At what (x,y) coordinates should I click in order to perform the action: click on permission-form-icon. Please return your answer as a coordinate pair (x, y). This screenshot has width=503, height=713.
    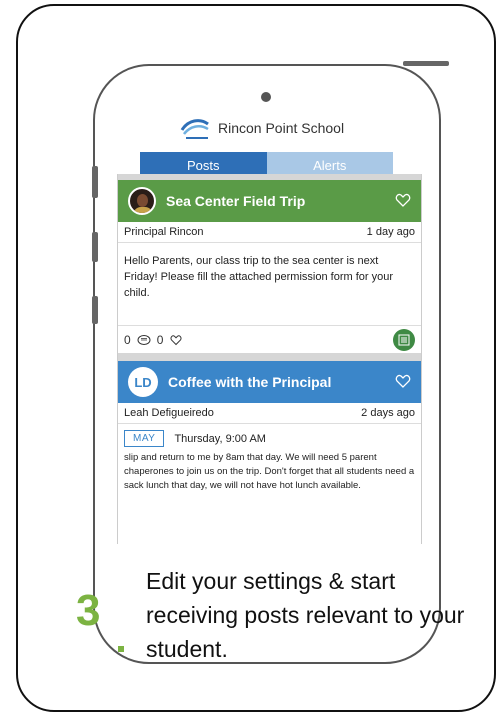
    Looking at the image, I should click on (404, 339).